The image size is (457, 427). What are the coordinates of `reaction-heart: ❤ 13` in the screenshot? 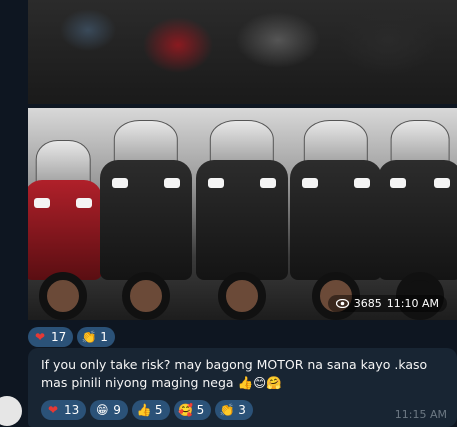 It's located at (64, 410).